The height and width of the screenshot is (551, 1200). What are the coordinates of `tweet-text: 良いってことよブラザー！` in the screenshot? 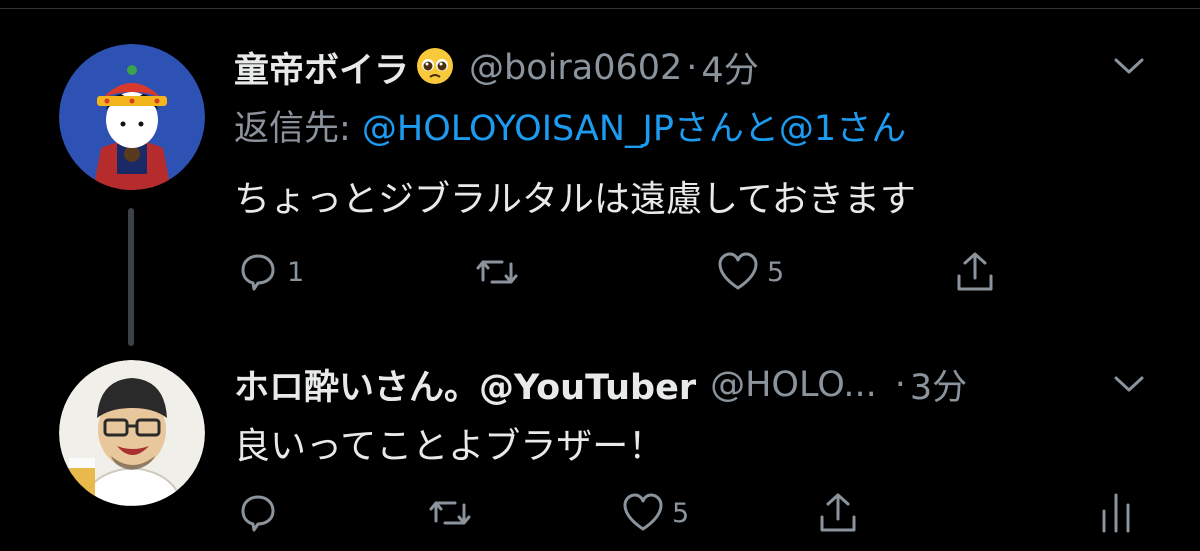 It's located at (449, 446).